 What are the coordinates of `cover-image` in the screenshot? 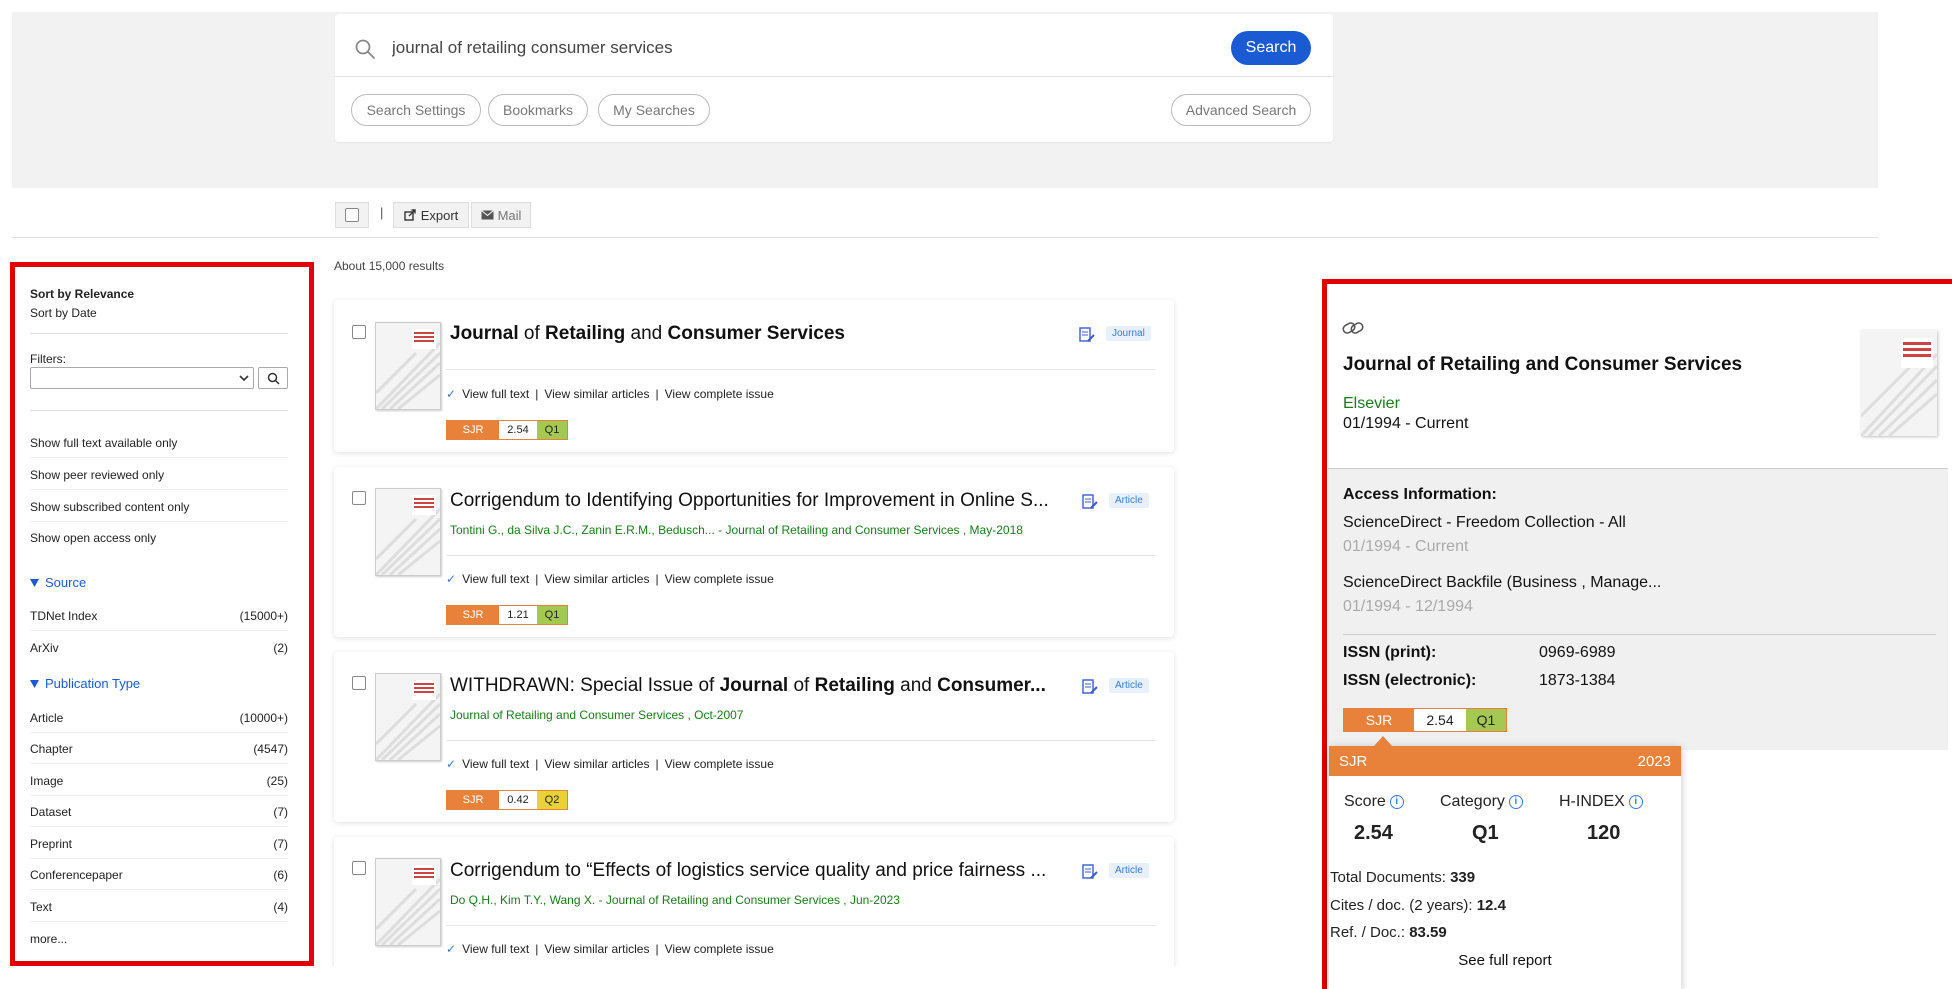 It's located at (408, 905).